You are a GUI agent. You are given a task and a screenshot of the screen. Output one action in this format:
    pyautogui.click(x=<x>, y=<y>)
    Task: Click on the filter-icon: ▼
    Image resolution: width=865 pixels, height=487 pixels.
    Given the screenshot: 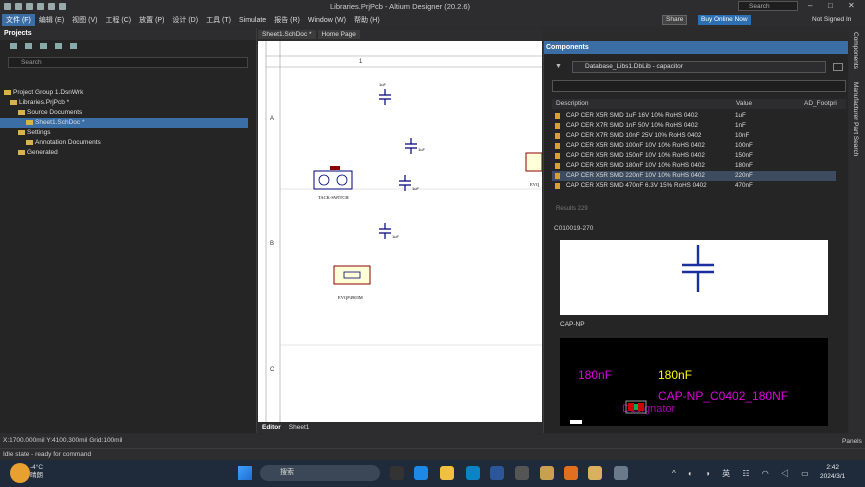 What is the action you would take?
    pyautogui.click(x=558, y=66)
    